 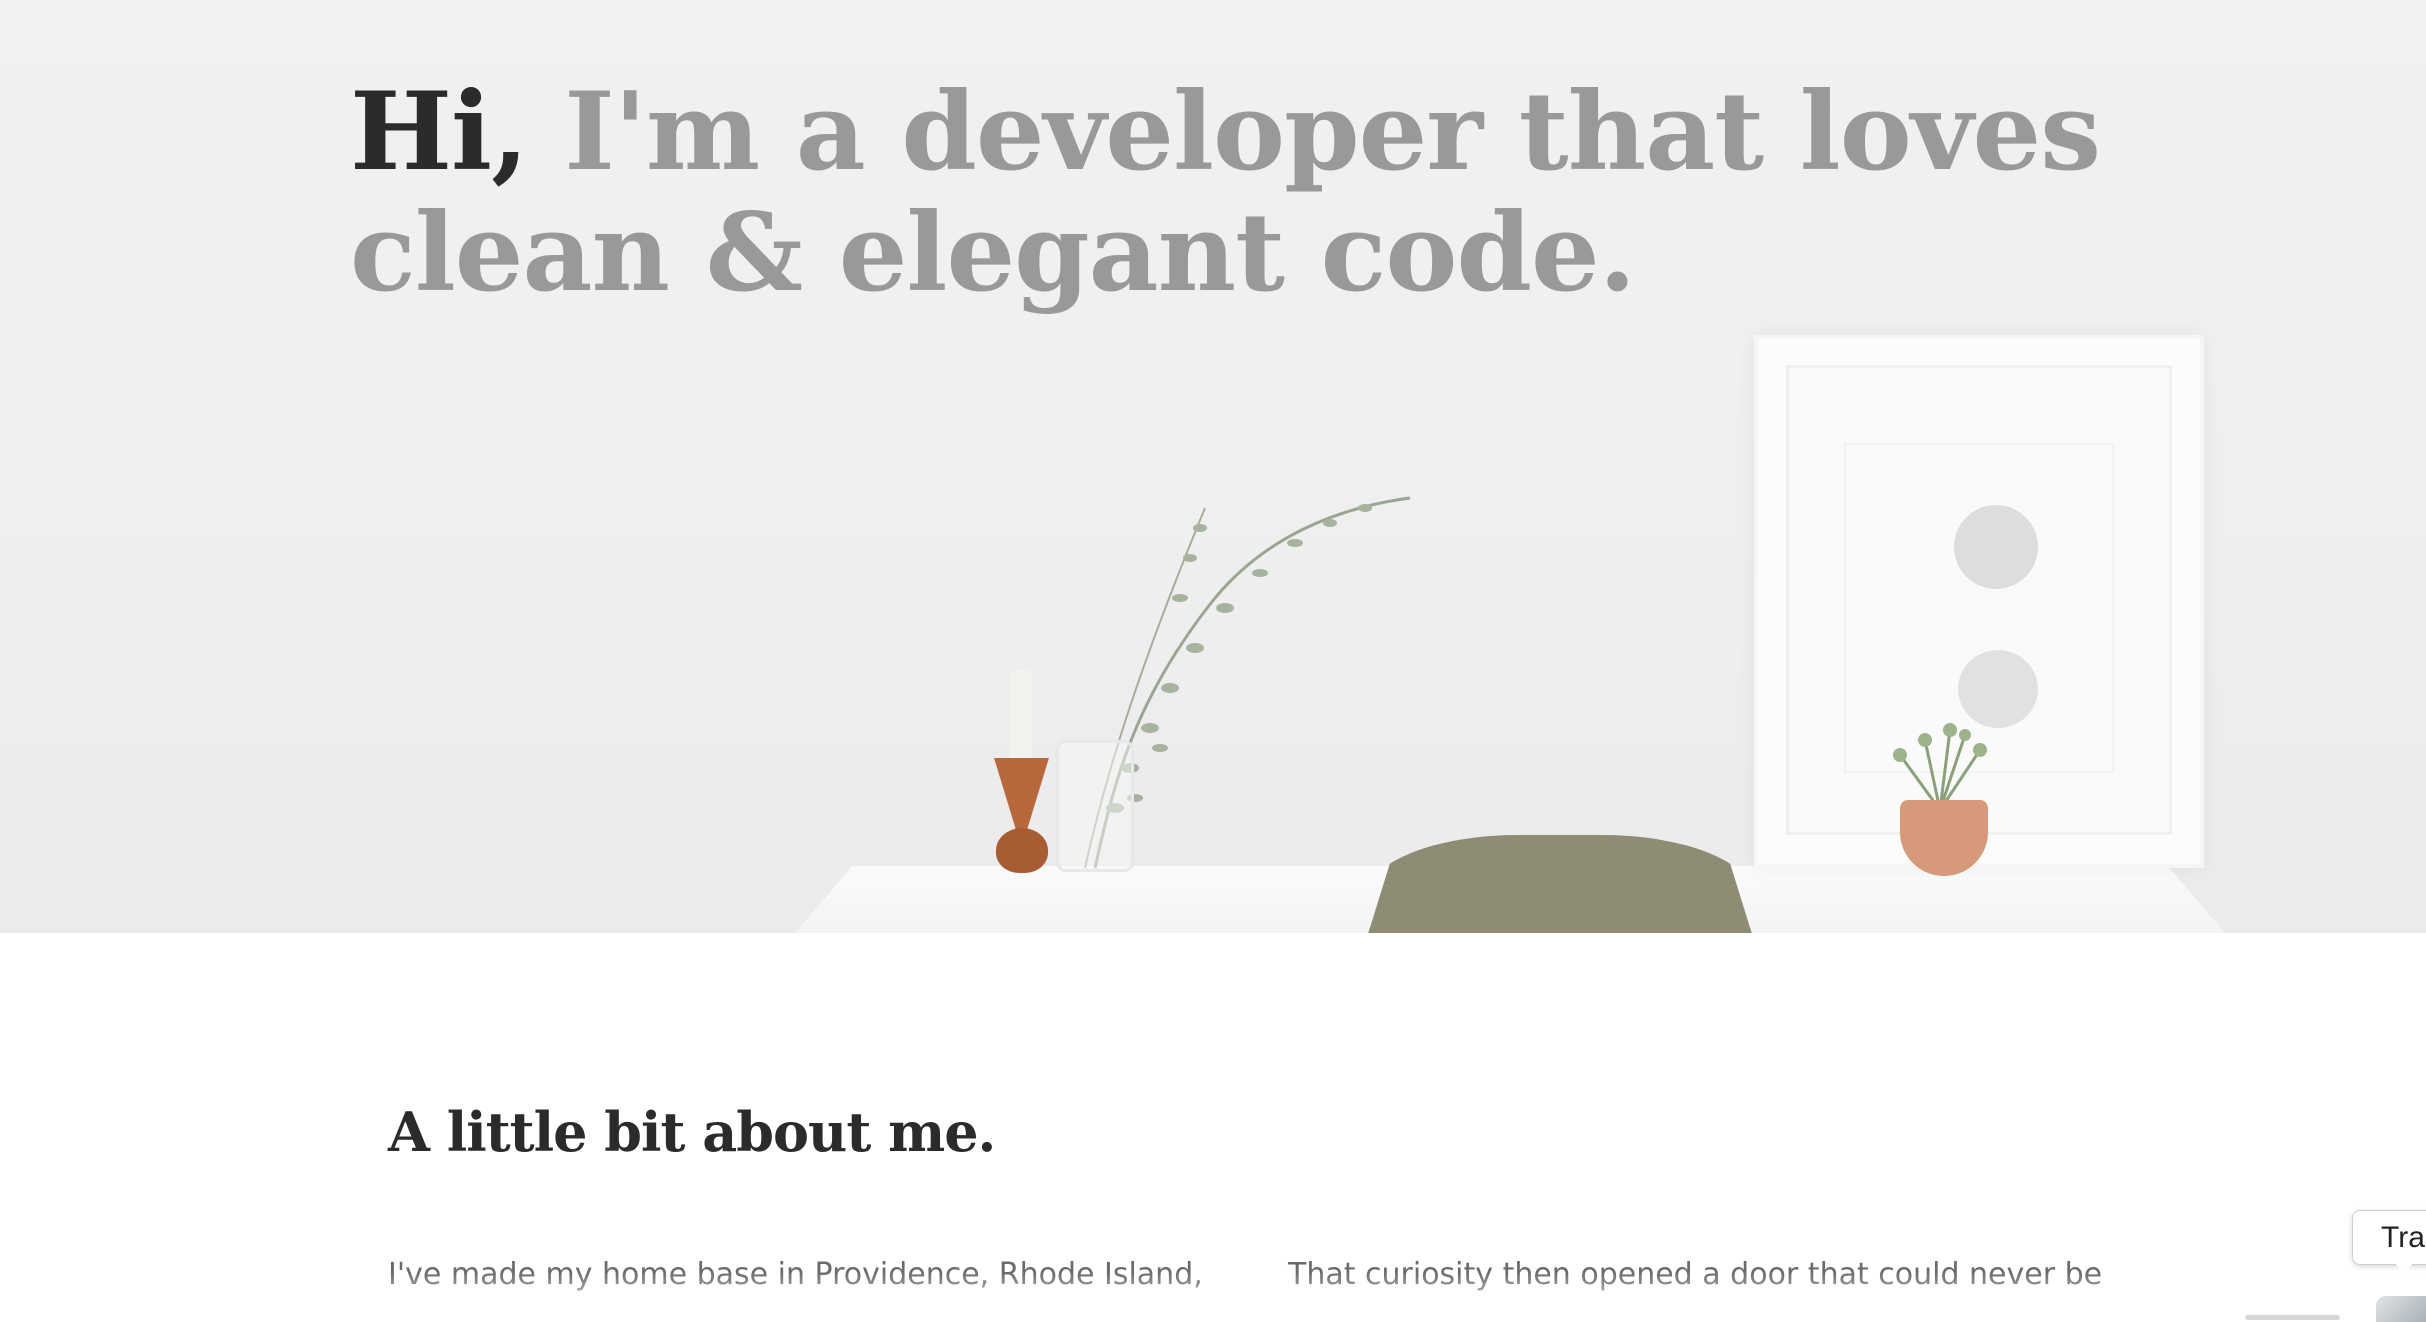 What do you see at coordinates (1314, 132) in the screenshot?
I see `hero-title-rest: I'm a developer that loves` at bounding box center [1314, 132].